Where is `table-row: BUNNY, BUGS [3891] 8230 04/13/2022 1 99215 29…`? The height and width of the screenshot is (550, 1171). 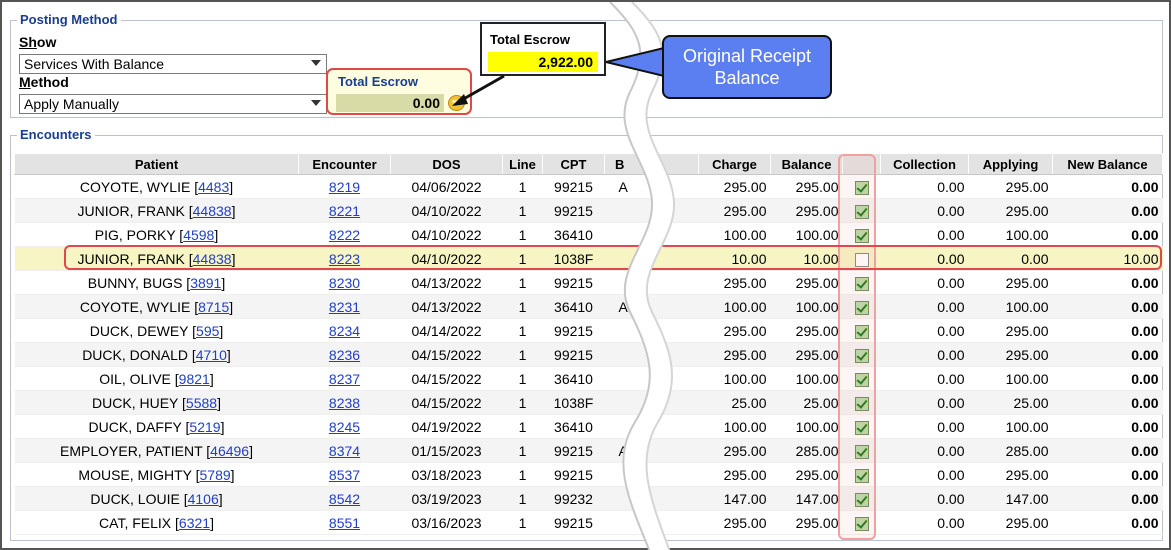
table-row: BUNNY, BUGS [3891] 8230 04/13/2022 1 99215 29… is located at coordinates (588, 282).